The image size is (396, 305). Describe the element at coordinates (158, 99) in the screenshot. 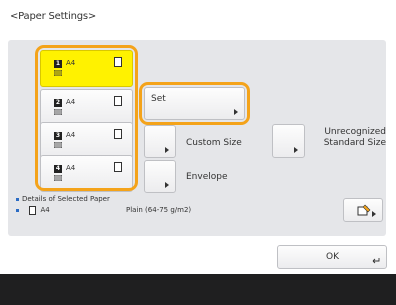

I see `set-button-label: Set` at that location.